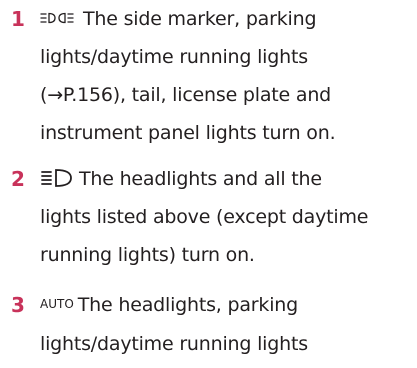 This screenshot has width=417, height=368. Describe the element at coordinates (187, 305) in the screenshot. I see `description-line-text: The headlights, parking` at that location.